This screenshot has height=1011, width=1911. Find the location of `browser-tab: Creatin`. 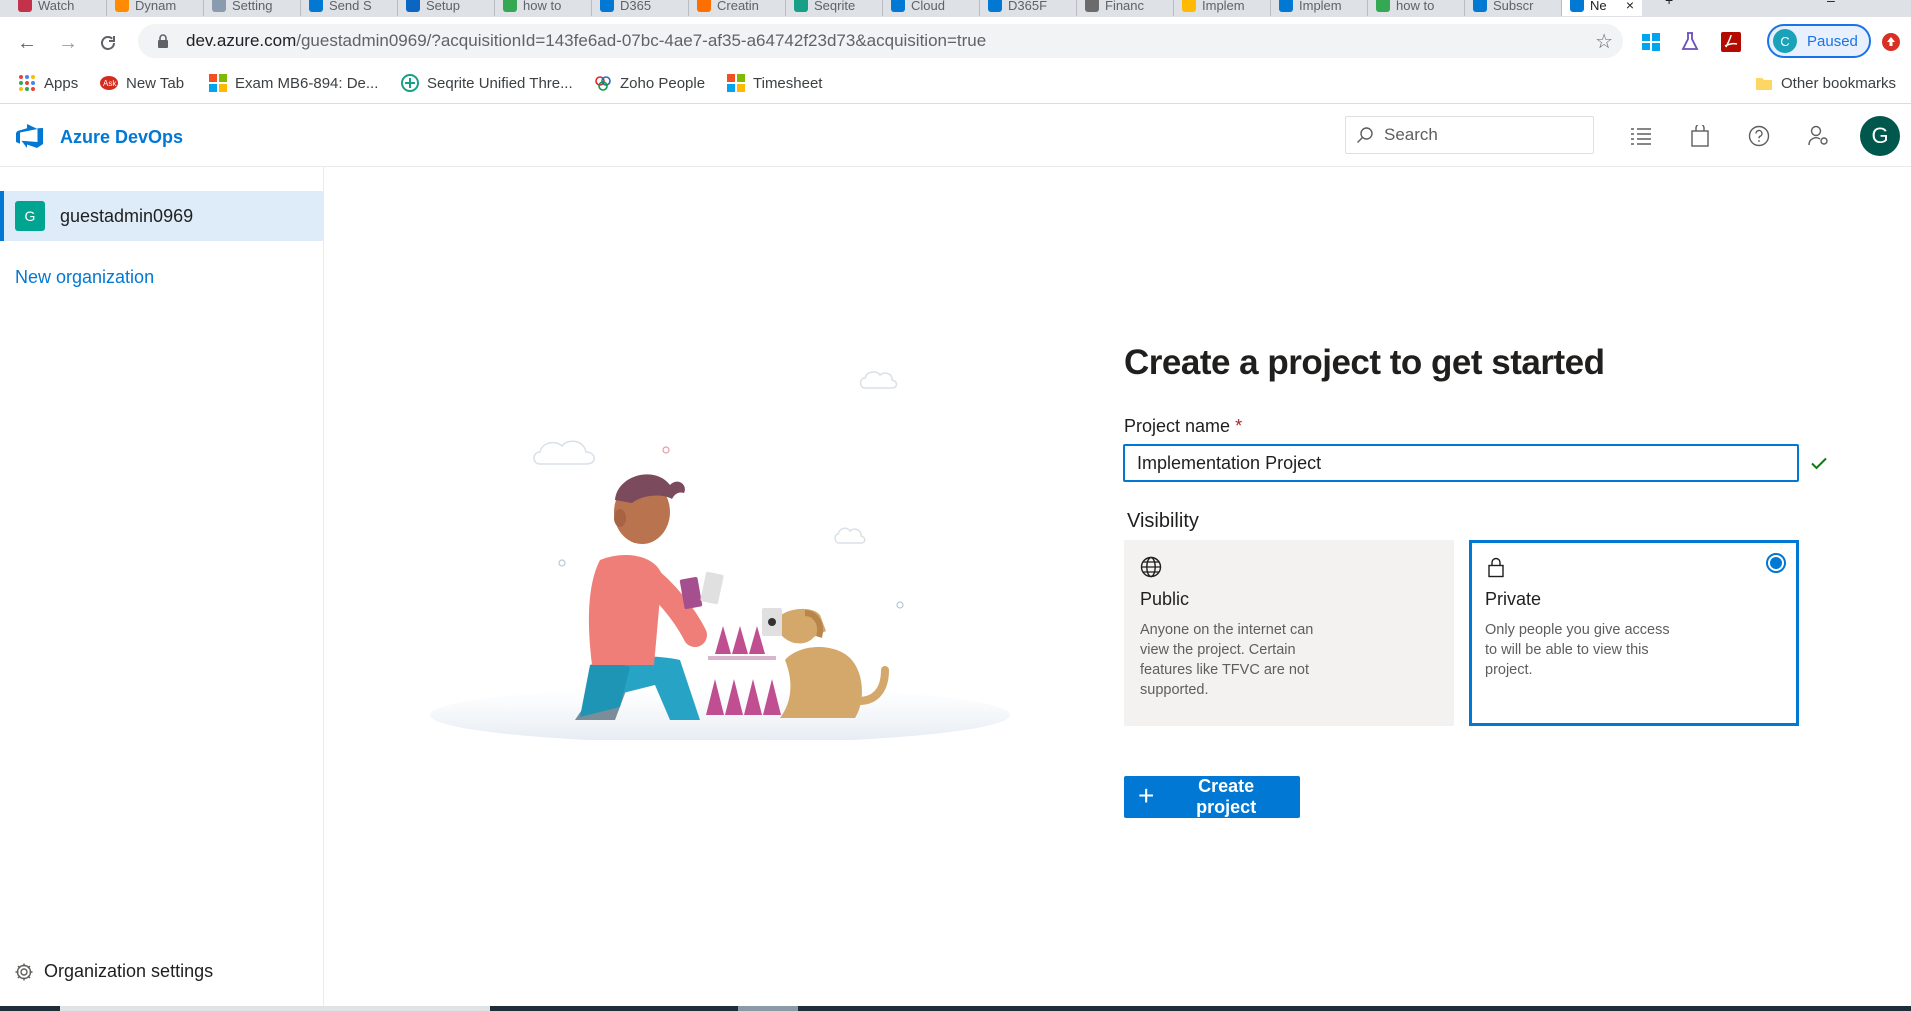

browser-tab: Creatin is located at coordinates (737, 8).